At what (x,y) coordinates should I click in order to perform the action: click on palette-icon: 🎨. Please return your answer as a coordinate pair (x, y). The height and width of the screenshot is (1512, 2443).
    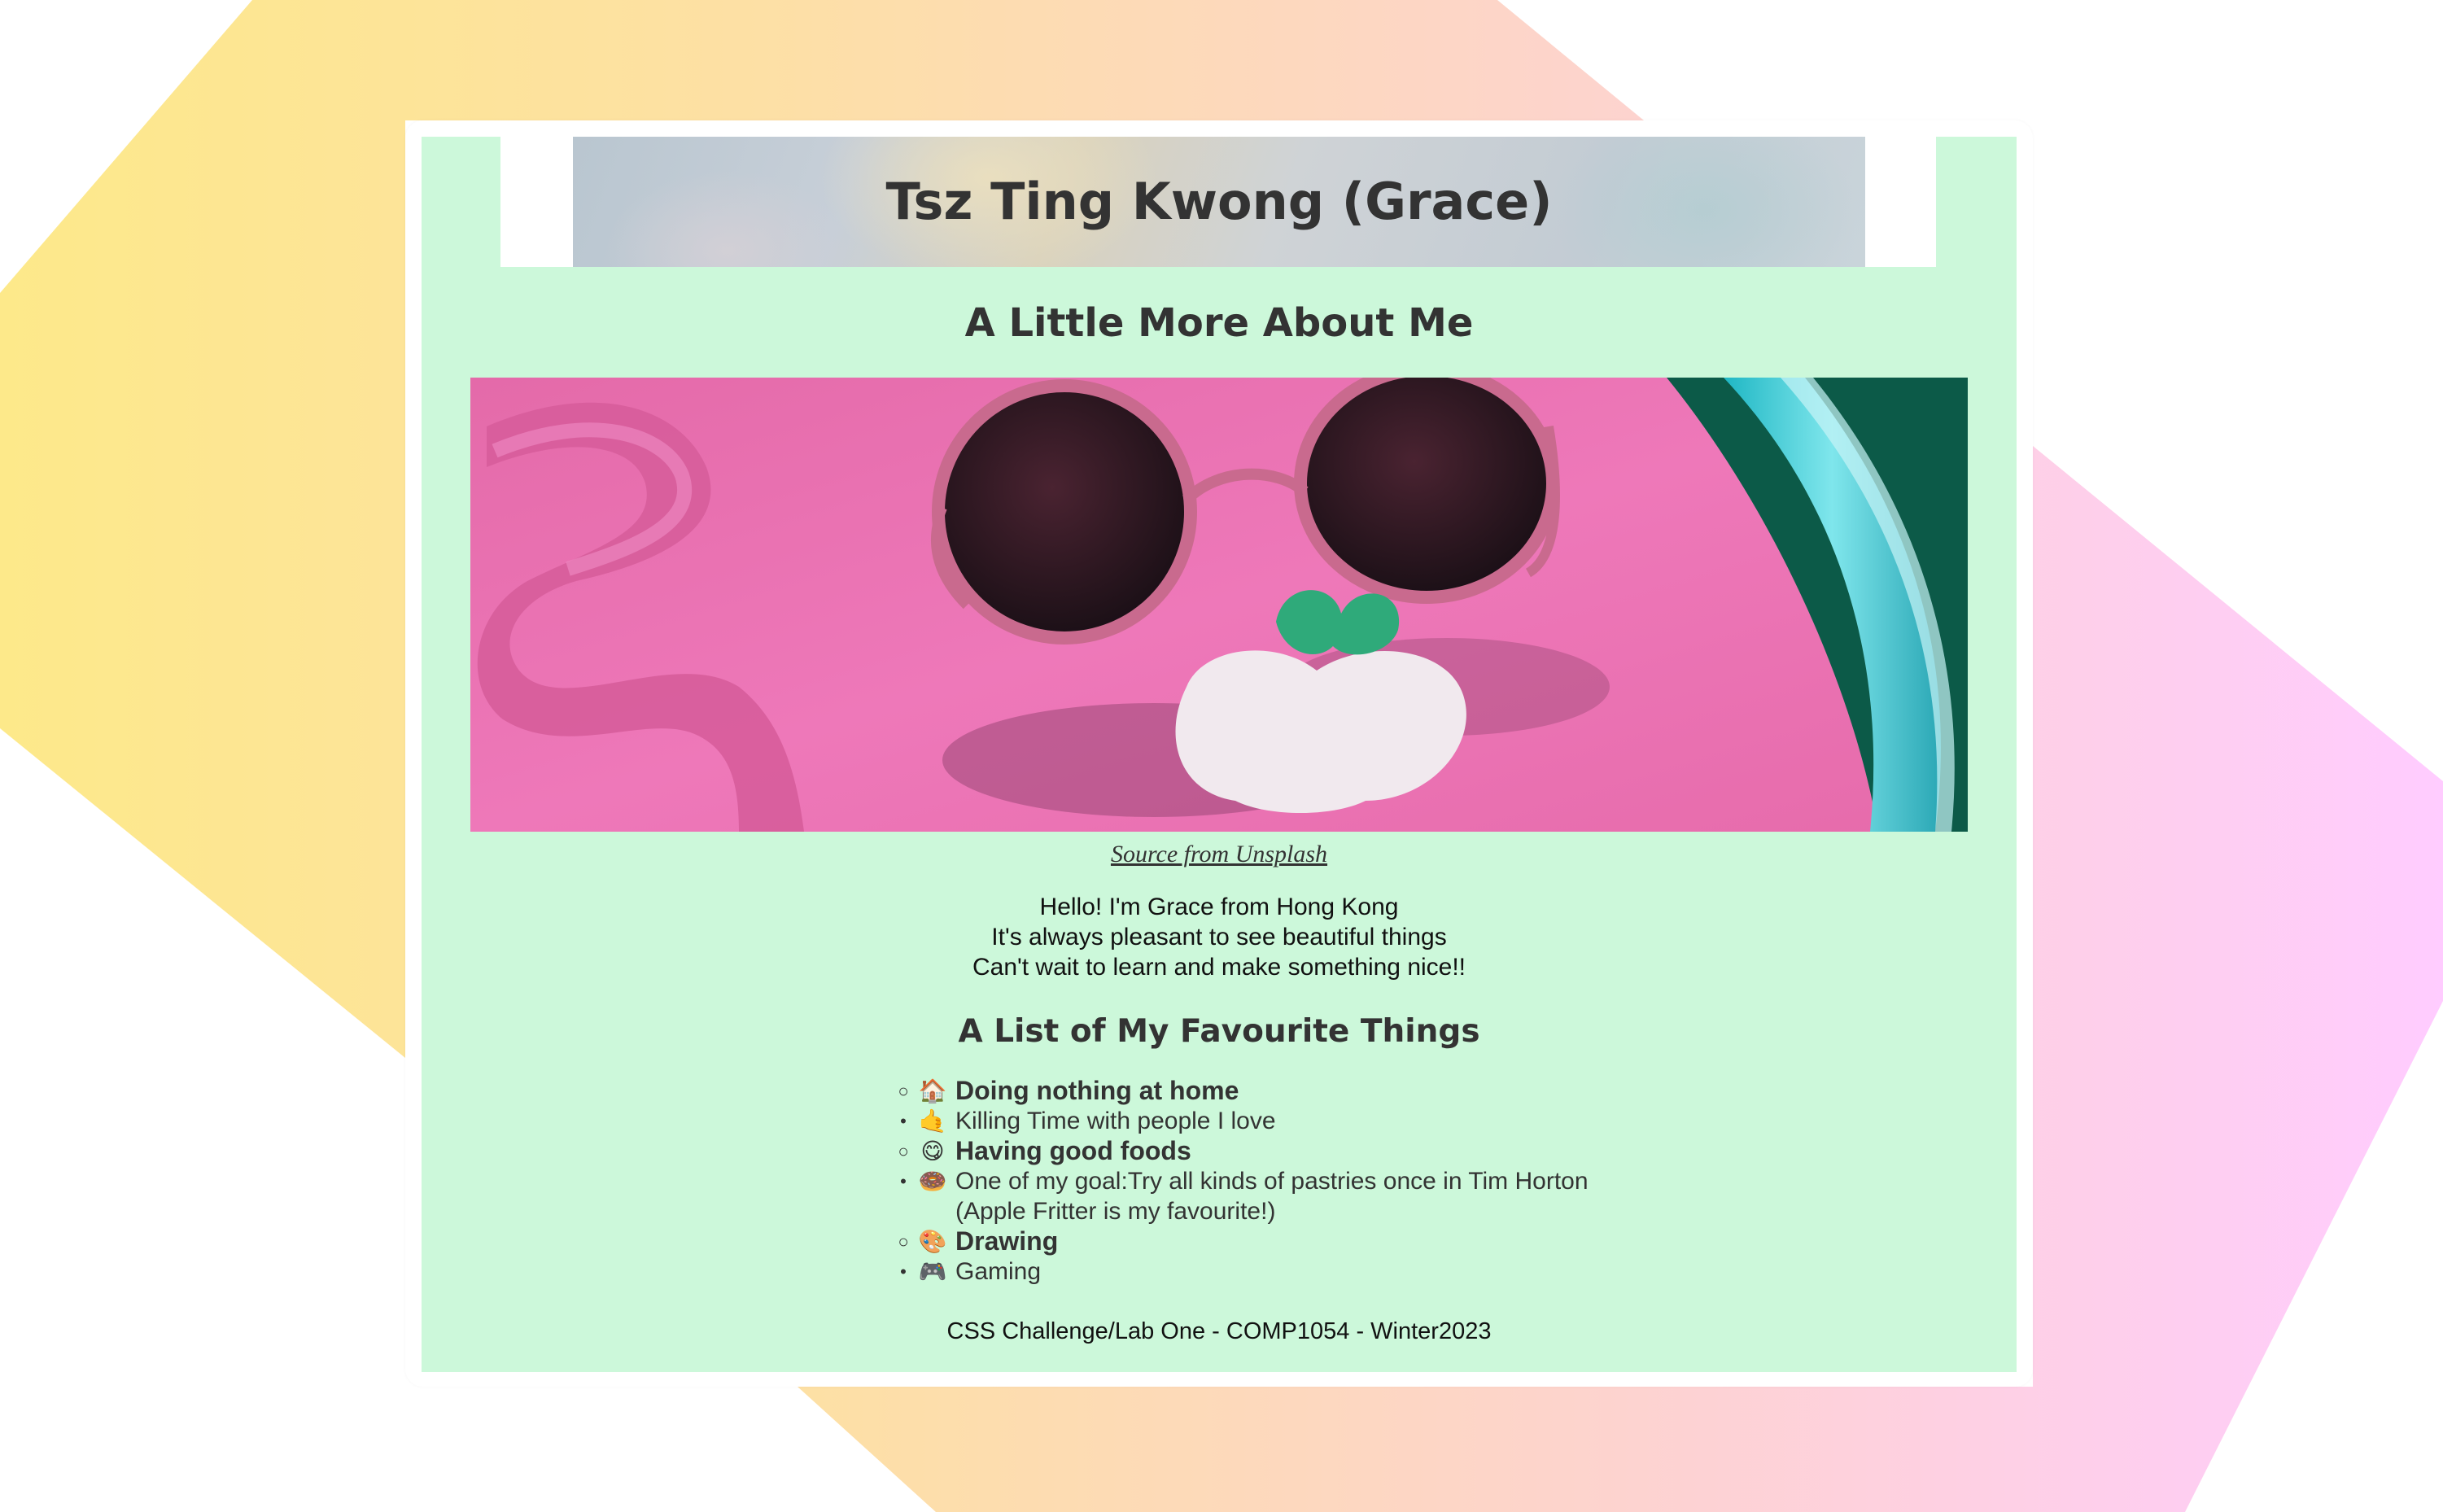
    Looking at the image, I should click on (932, 1241).